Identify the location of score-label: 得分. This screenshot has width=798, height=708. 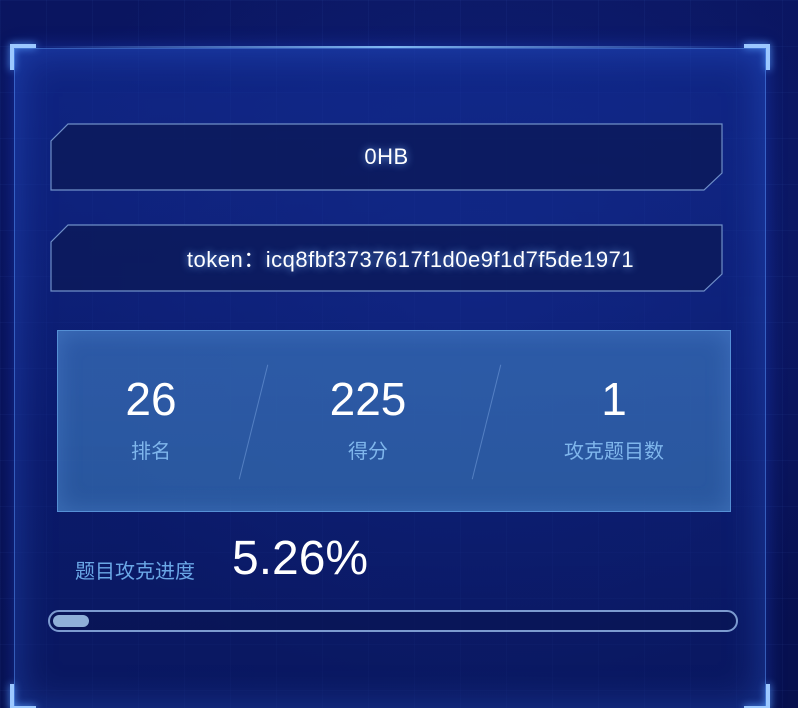
(368, 452).